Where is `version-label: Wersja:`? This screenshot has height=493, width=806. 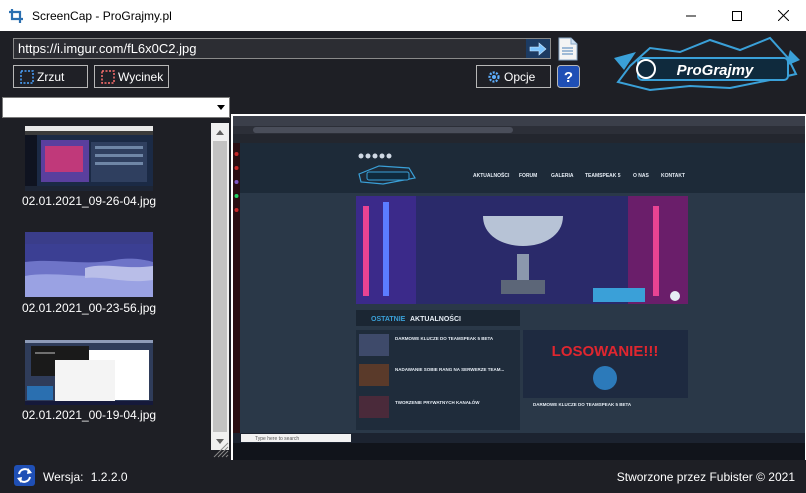
version-label: Wersja: is located at coordinates (63, 477).